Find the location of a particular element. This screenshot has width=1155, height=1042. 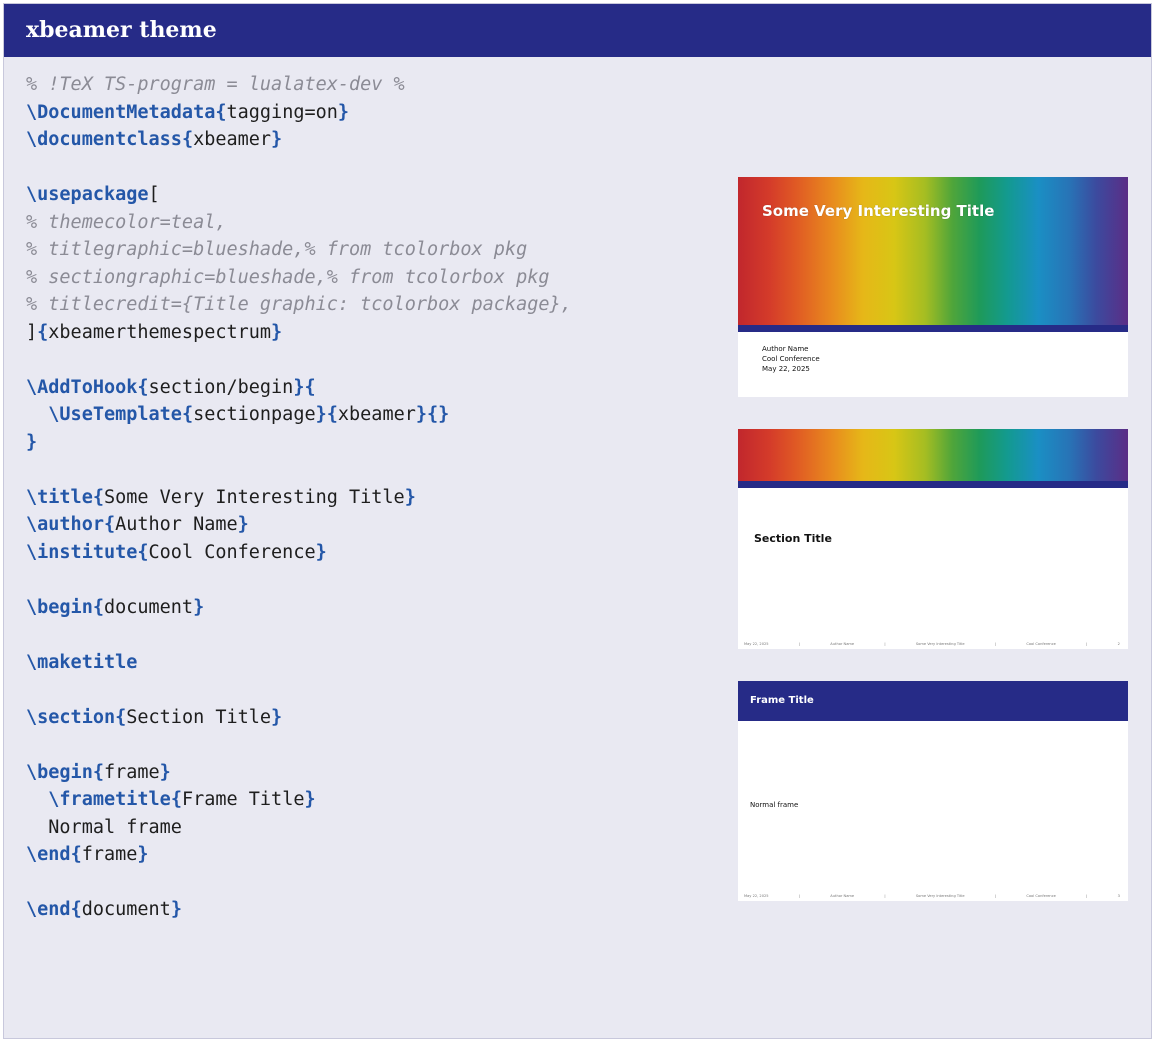

code-line: \DocumentMetadata{tagging=on} is located at coordinates (299, 113).